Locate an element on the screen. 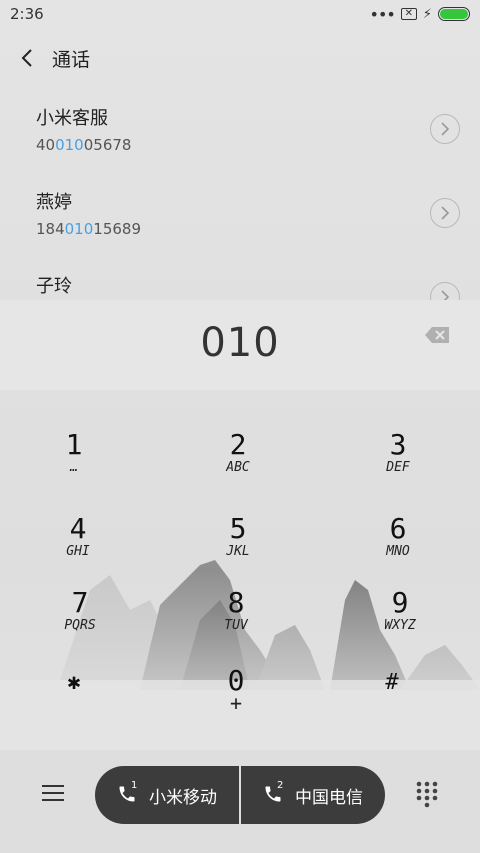 This screenshot has width=480, height=853. menu-icon is located at coordinates (53, 793).